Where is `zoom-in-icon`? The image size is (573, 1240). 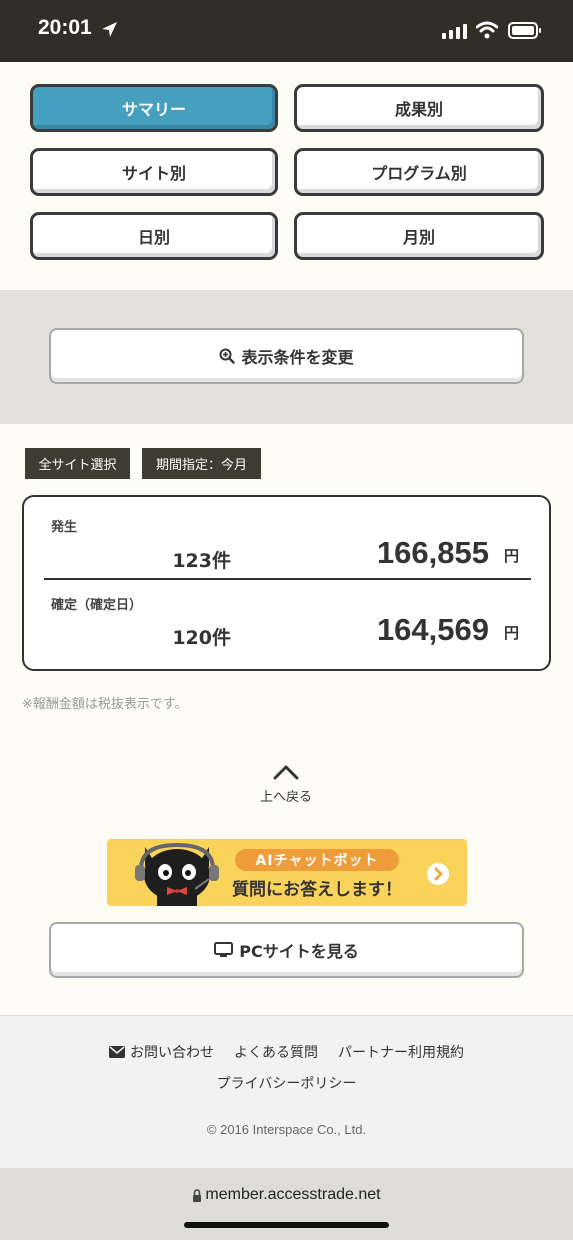
zoom-in-icon is located at coordinates (227, 356).